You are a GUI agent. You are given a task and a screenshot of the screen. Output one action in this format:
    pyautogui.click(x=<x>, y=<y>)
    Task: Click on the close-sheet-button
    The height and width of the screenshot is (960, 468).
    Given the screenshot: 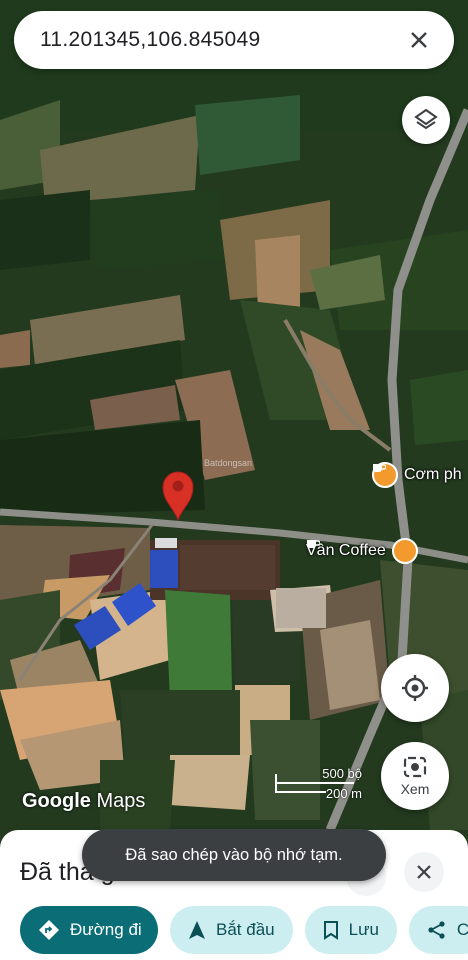 What is the action you would take?
    pyautogui.click(x=424, y=872)
    